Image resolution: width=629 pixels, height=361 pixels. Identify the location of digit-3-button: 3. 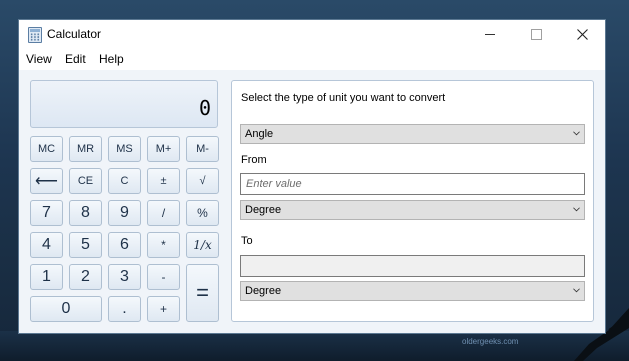
(124, 277).